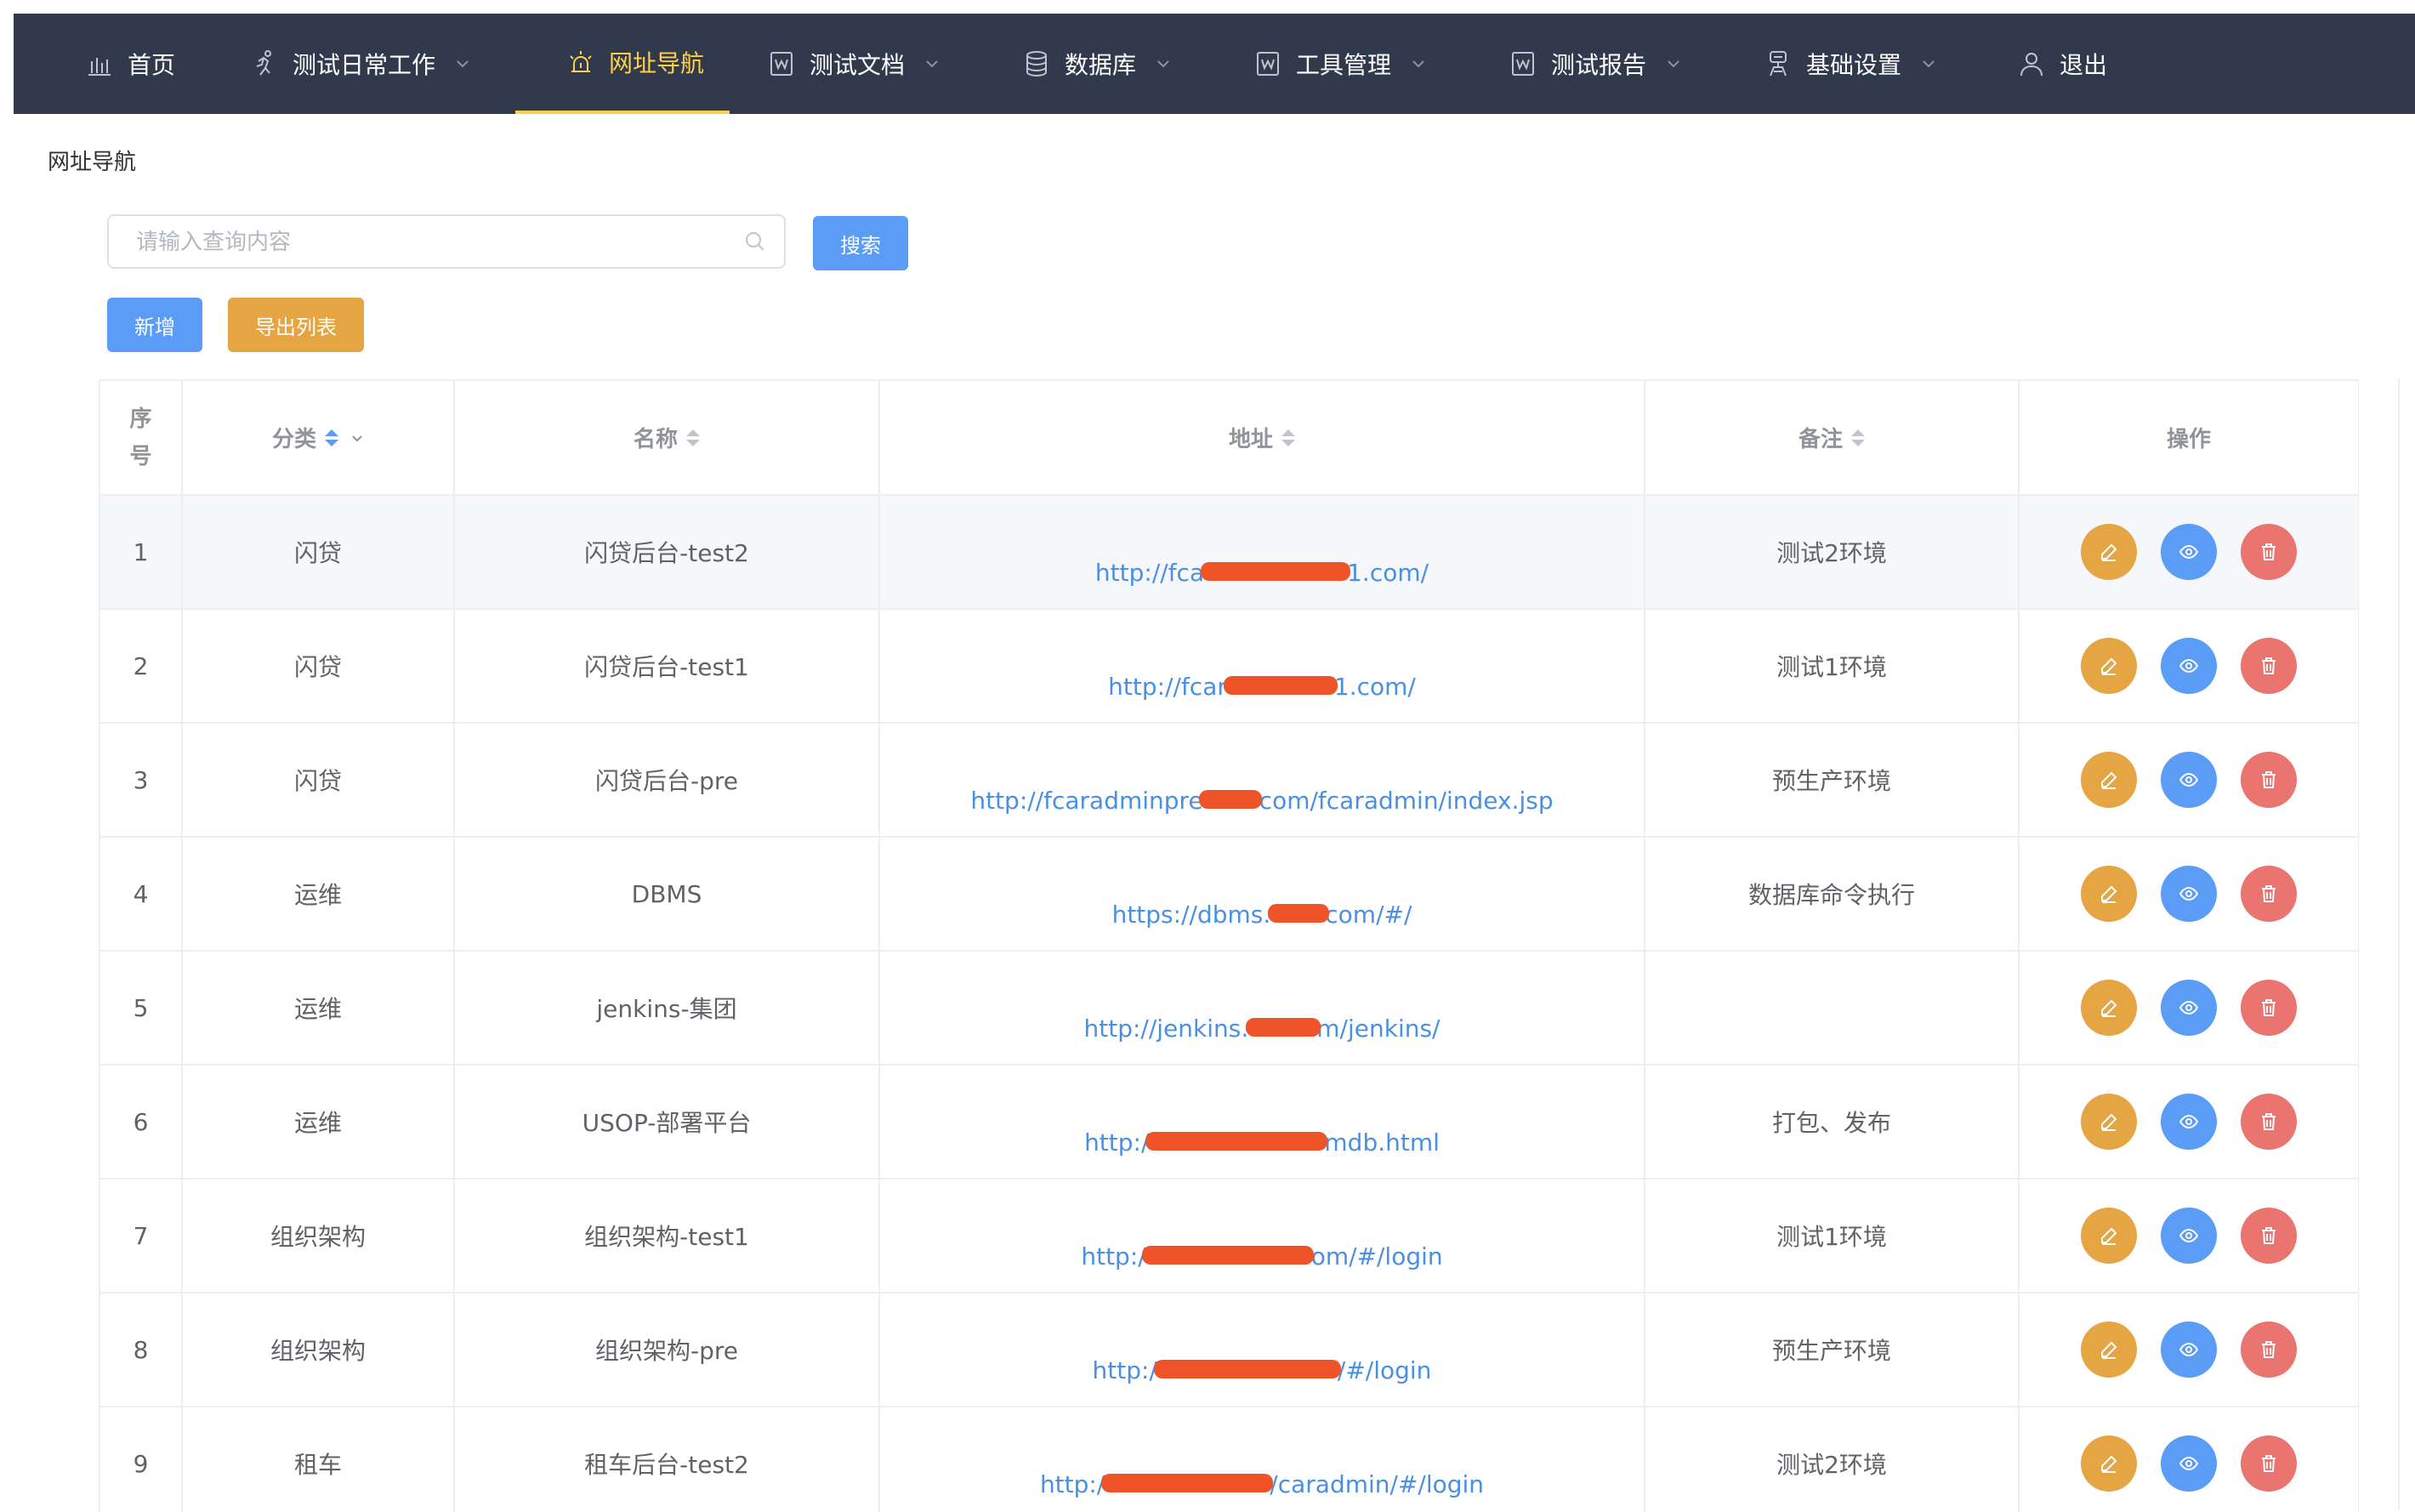  What do you see at coordinates (154, 325) in the screenshot?
I see `add-button: 新增` at bounding box center [154, 325].